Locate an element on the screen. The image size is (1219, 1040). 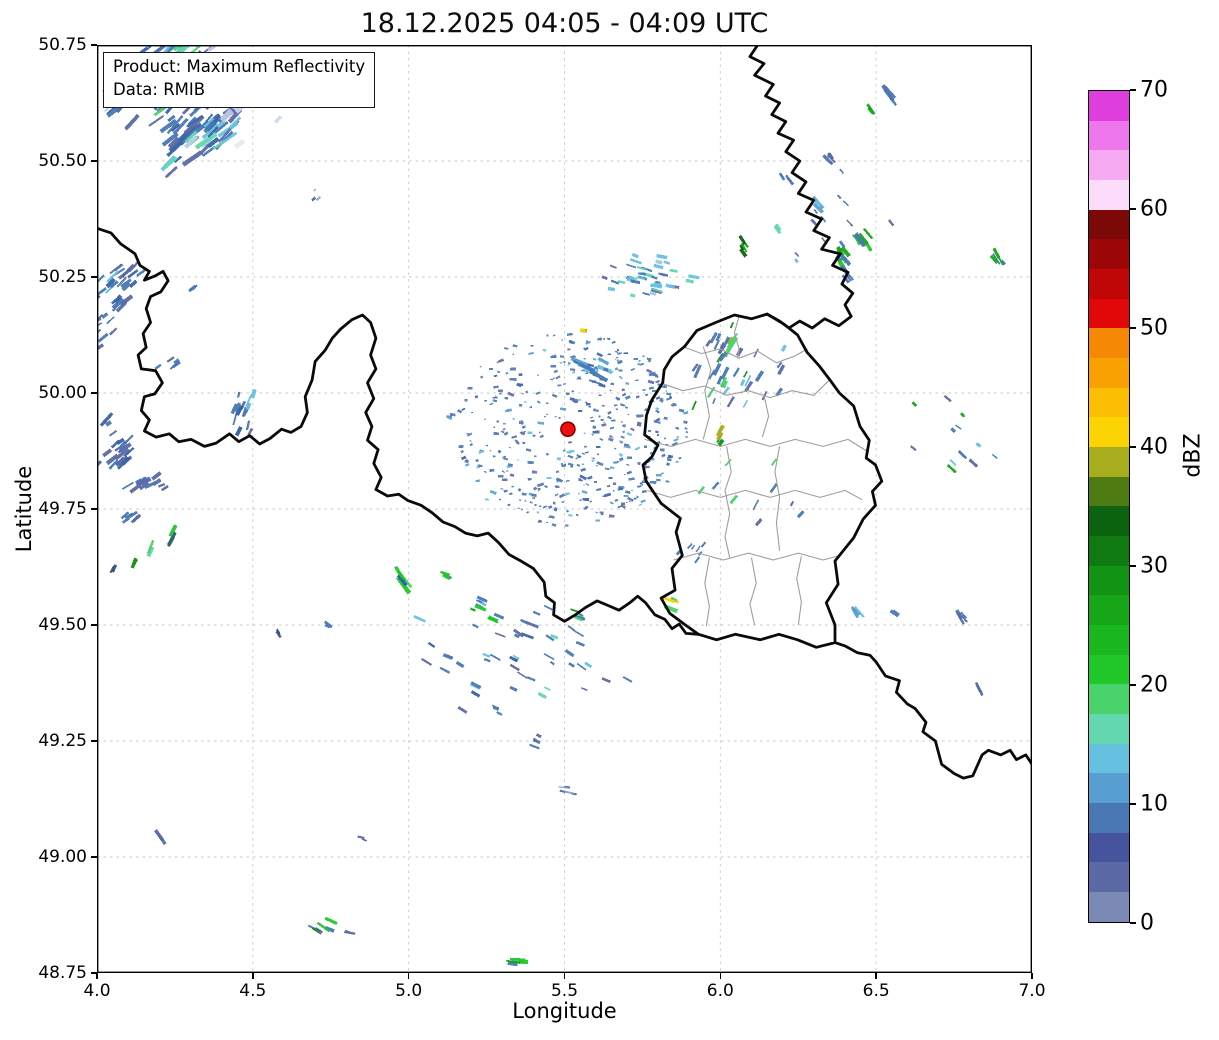
x-tick-label: 4.5 is located at coordinates (253, 991).